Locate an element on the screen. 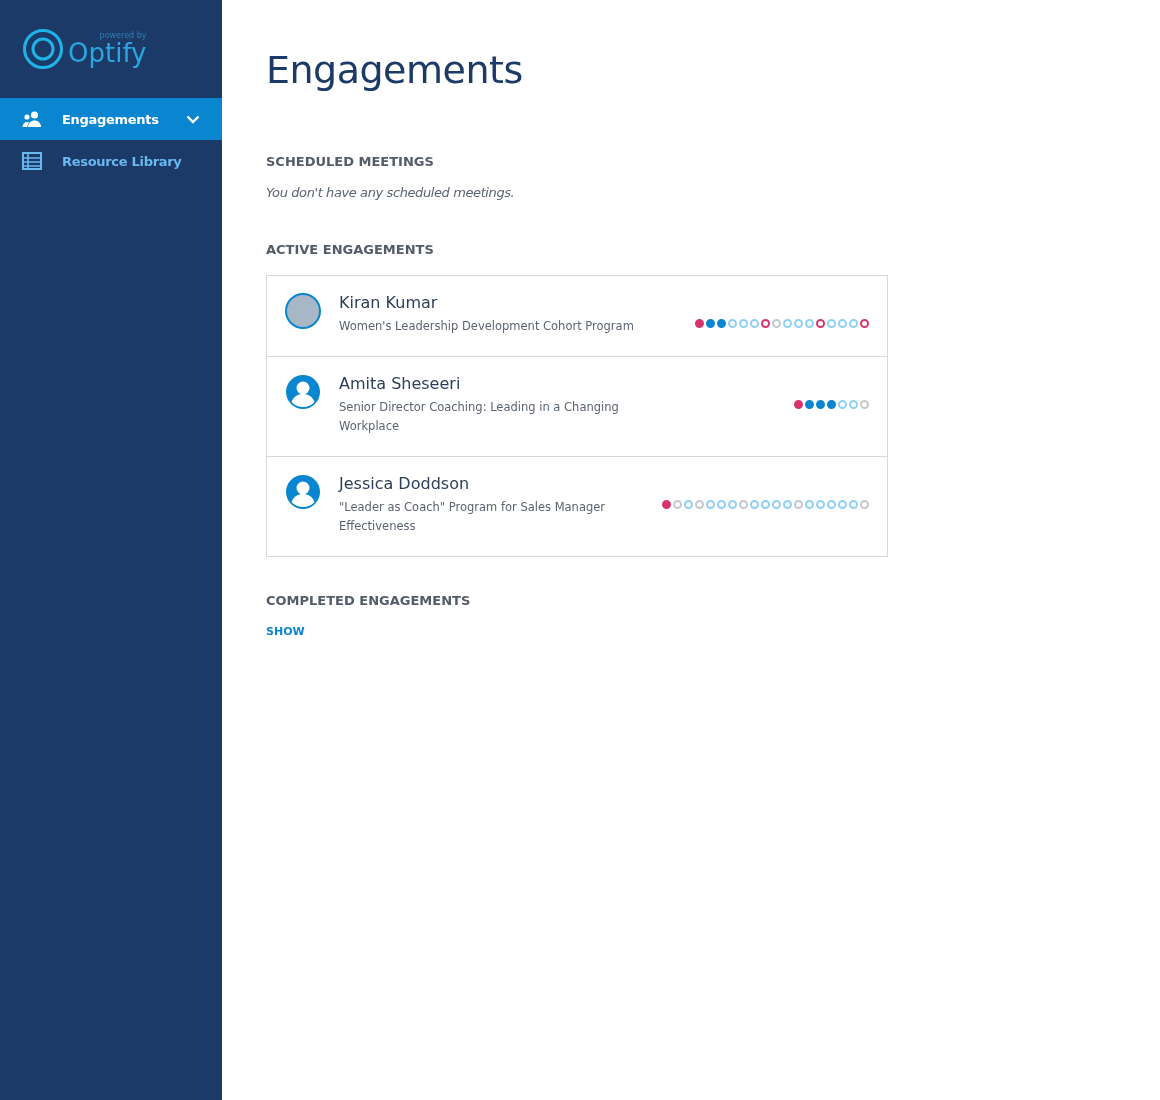 The image size is (1160, 1100). page-title: Engagements is located at coordinates (395, 70).